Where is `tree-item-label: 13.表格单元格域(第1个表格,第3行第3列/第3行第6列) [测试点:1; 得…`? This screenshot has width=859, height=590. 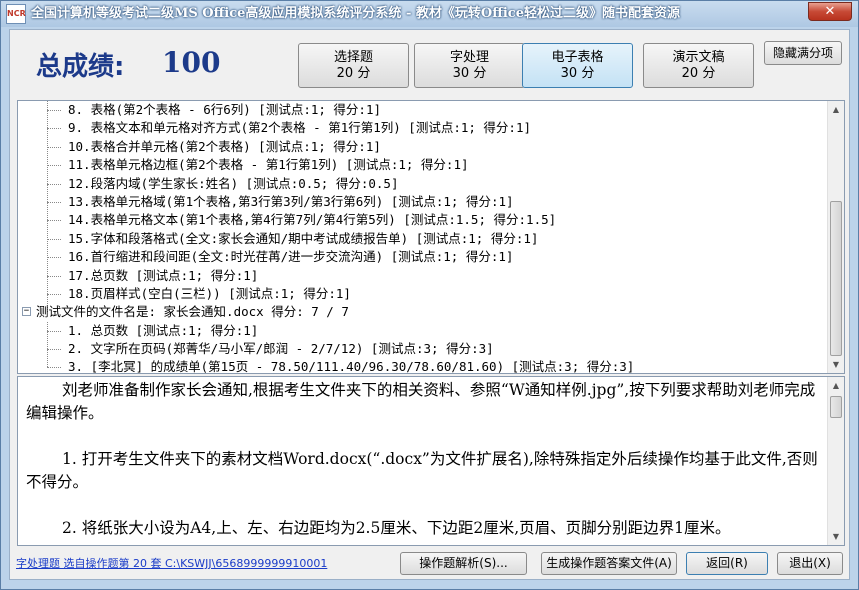 tree-item-label: 13.表格单元格域(第1个表格,第3行第3列/第3行第6列) [测试点:1; 得… is located at coordinates (291, 201).